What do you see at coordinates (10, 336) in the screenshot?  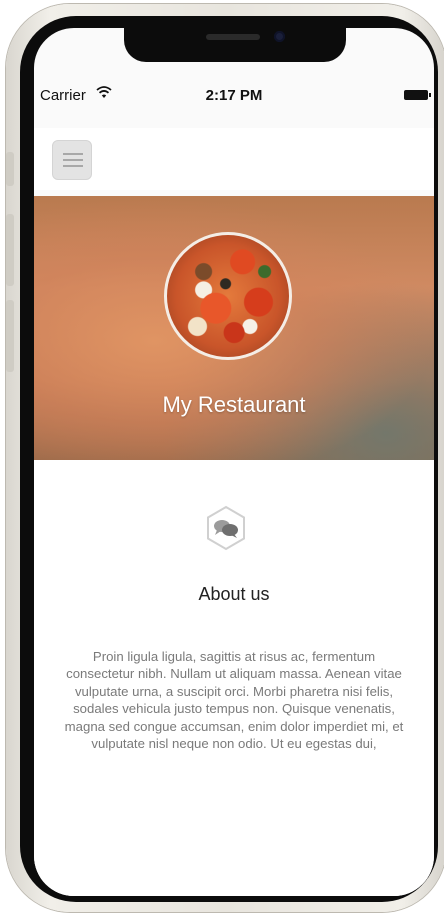 I see `volume-down-button` at bounding box center [10, 336].